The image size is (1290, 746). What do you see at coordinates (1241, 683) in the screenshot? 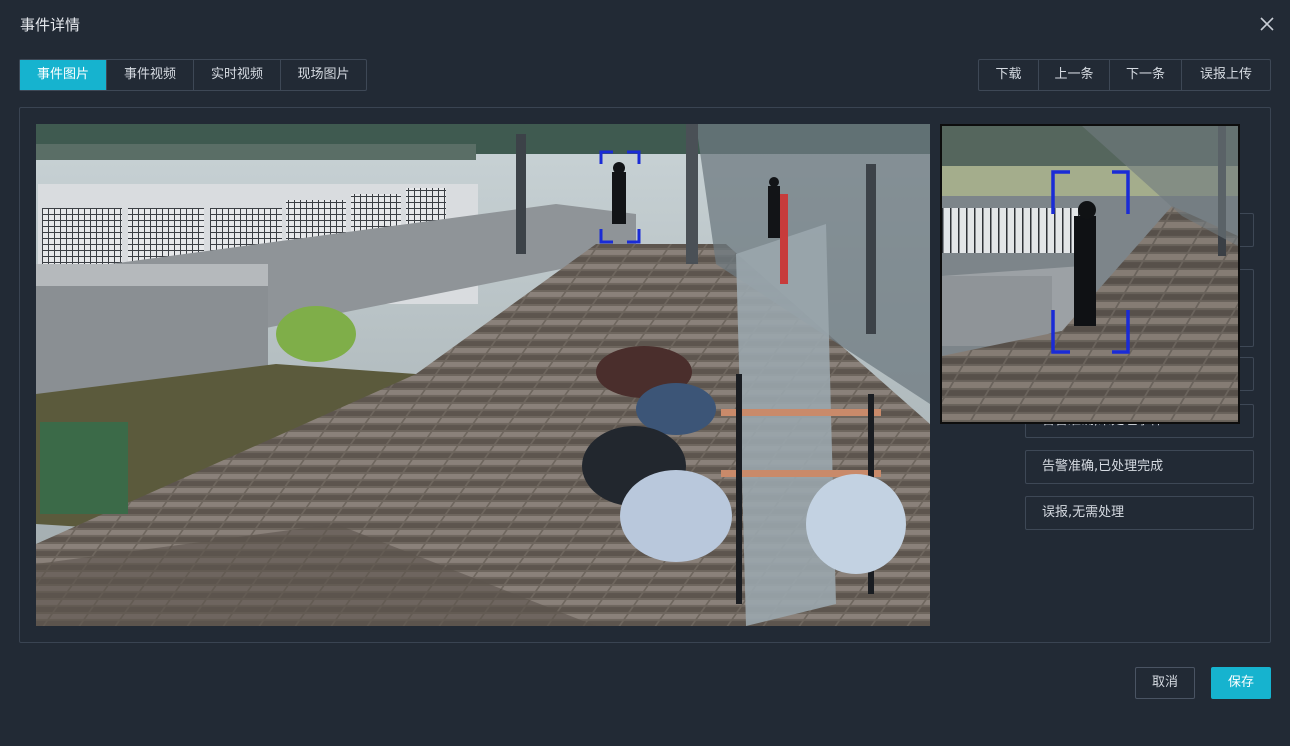
I see `save-button: 保存` at bounding box center [1241, 683].